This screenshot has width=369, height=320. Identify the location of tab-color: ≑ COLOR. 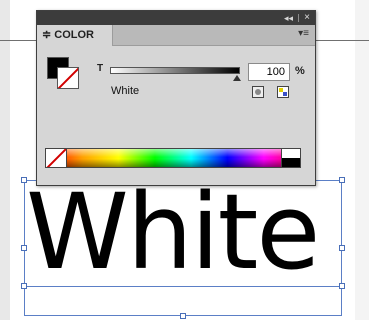
(75, 35).